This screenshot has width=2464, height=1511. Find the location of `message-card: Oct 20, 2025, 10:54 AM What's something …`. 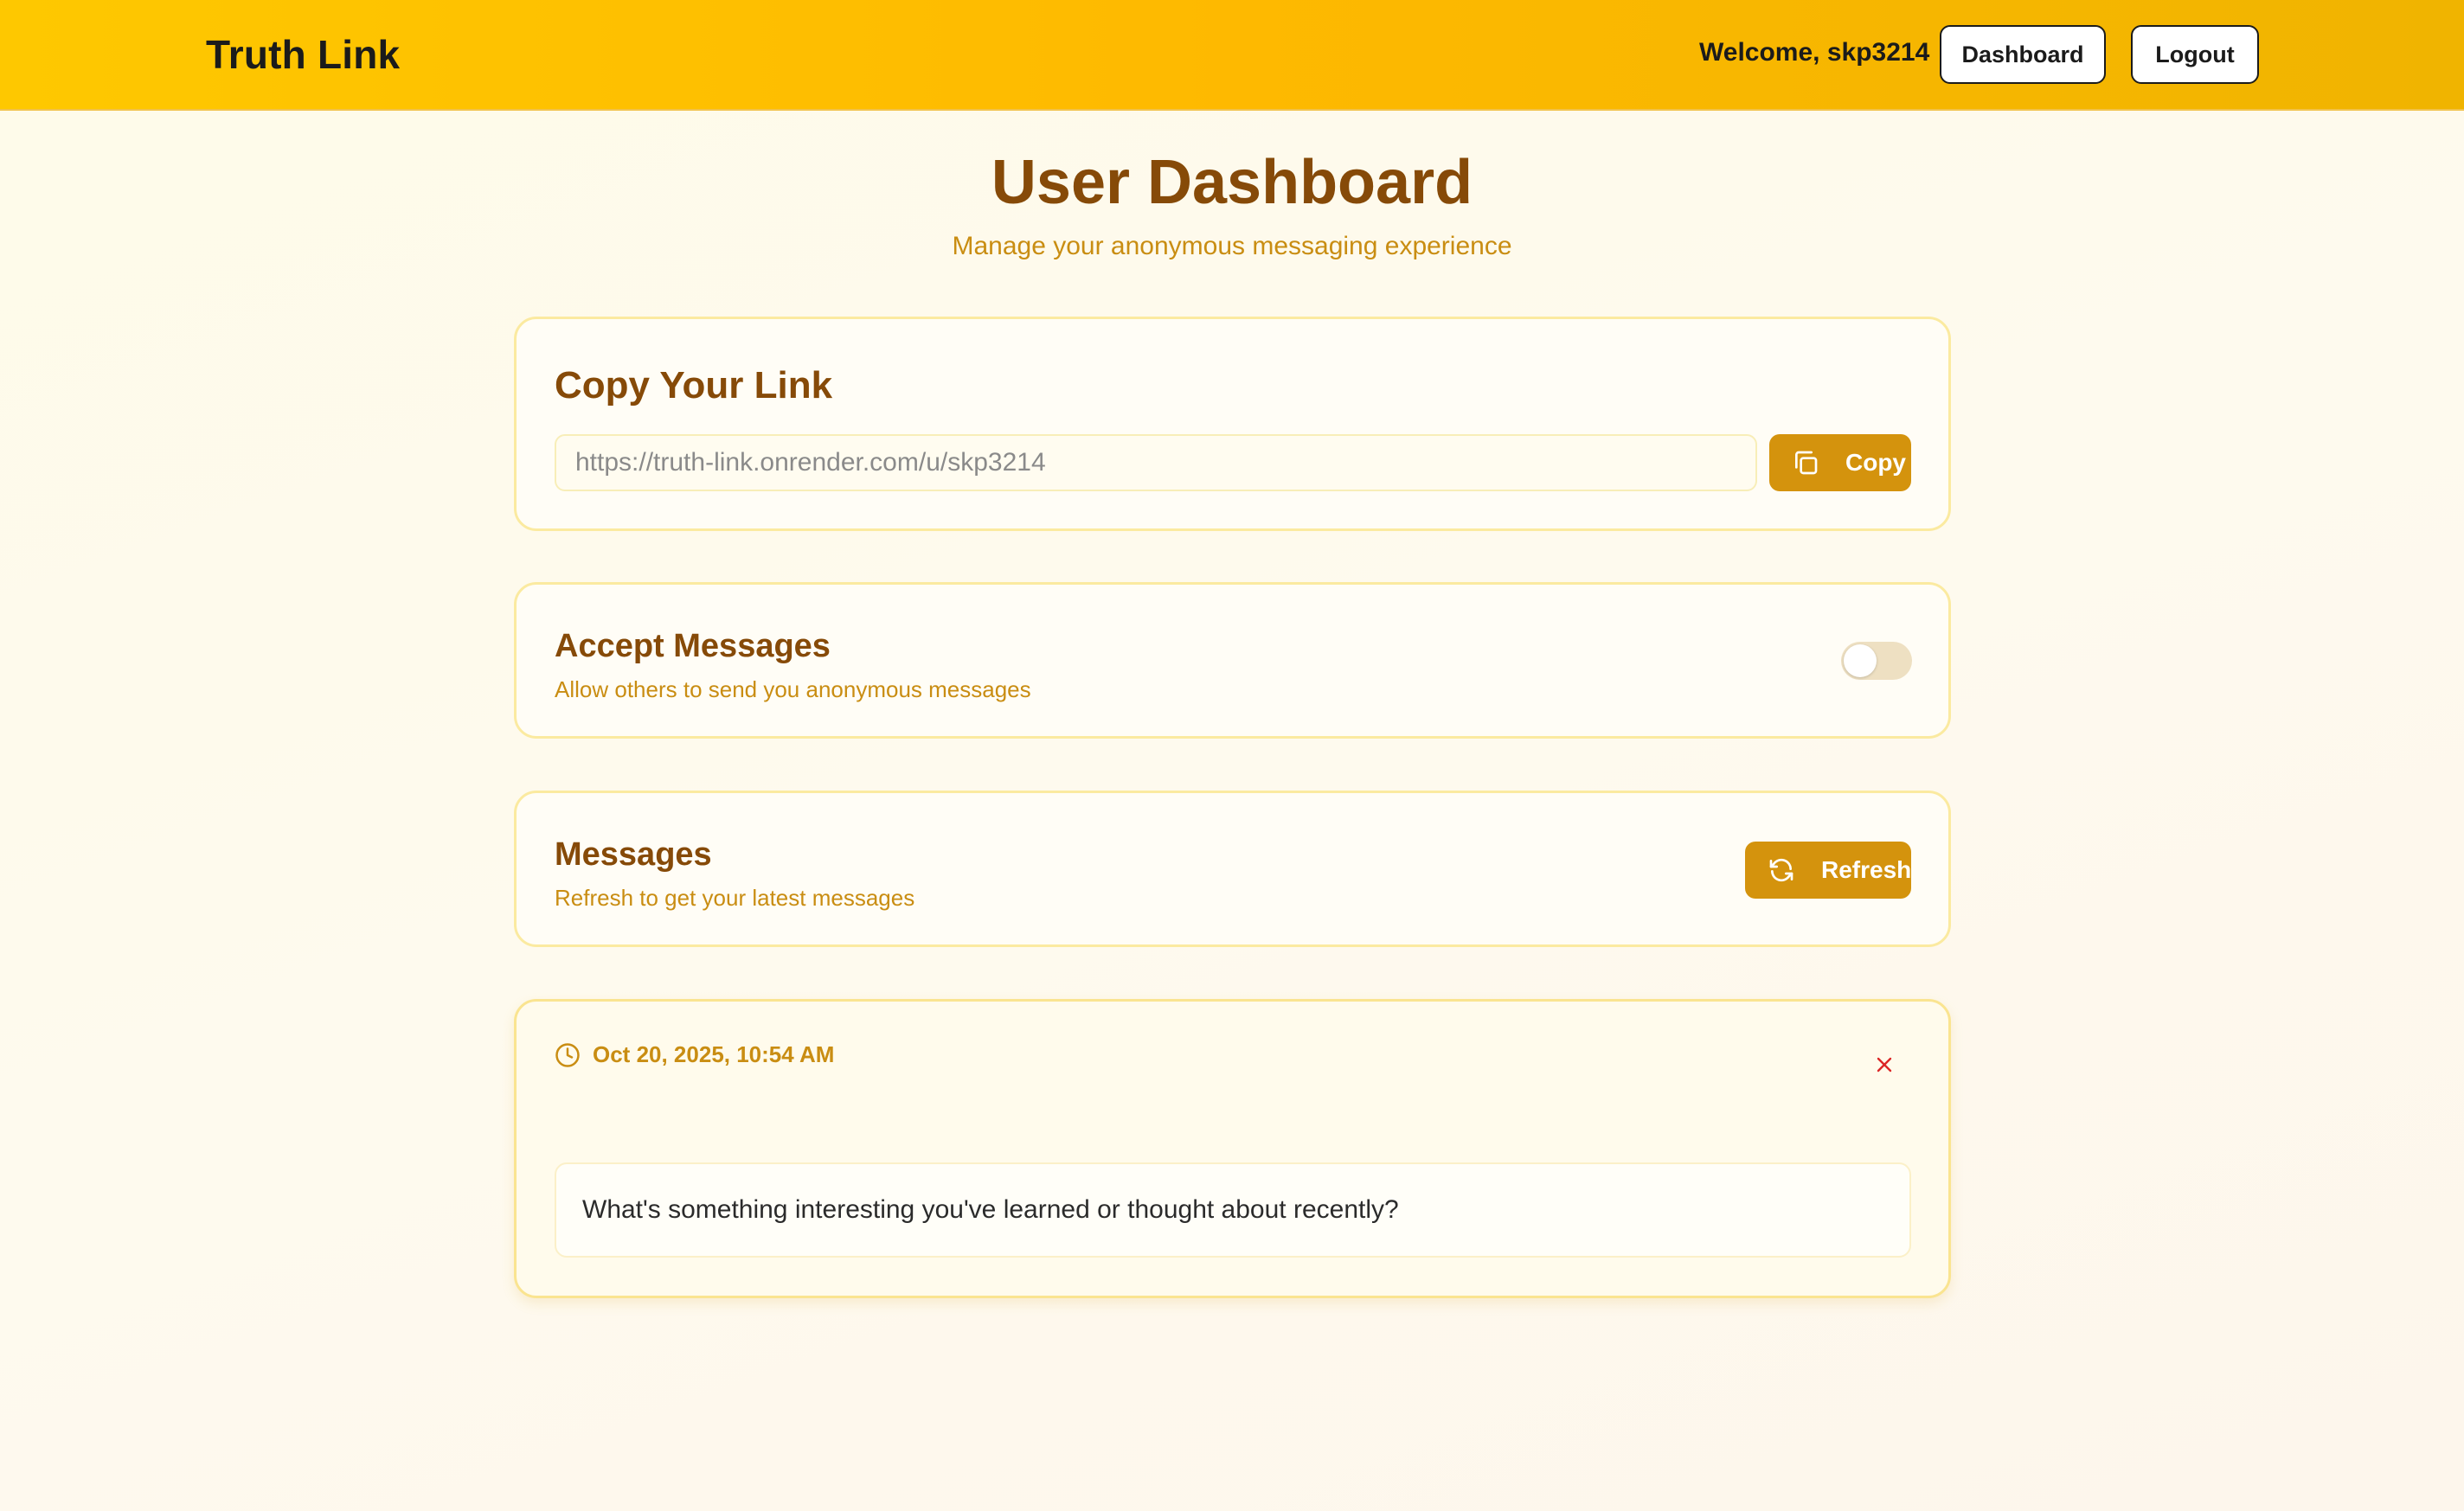

message-card: Oct 20, 2025, 10:54 AM What's something … is located at coordinates (1232, 1148).